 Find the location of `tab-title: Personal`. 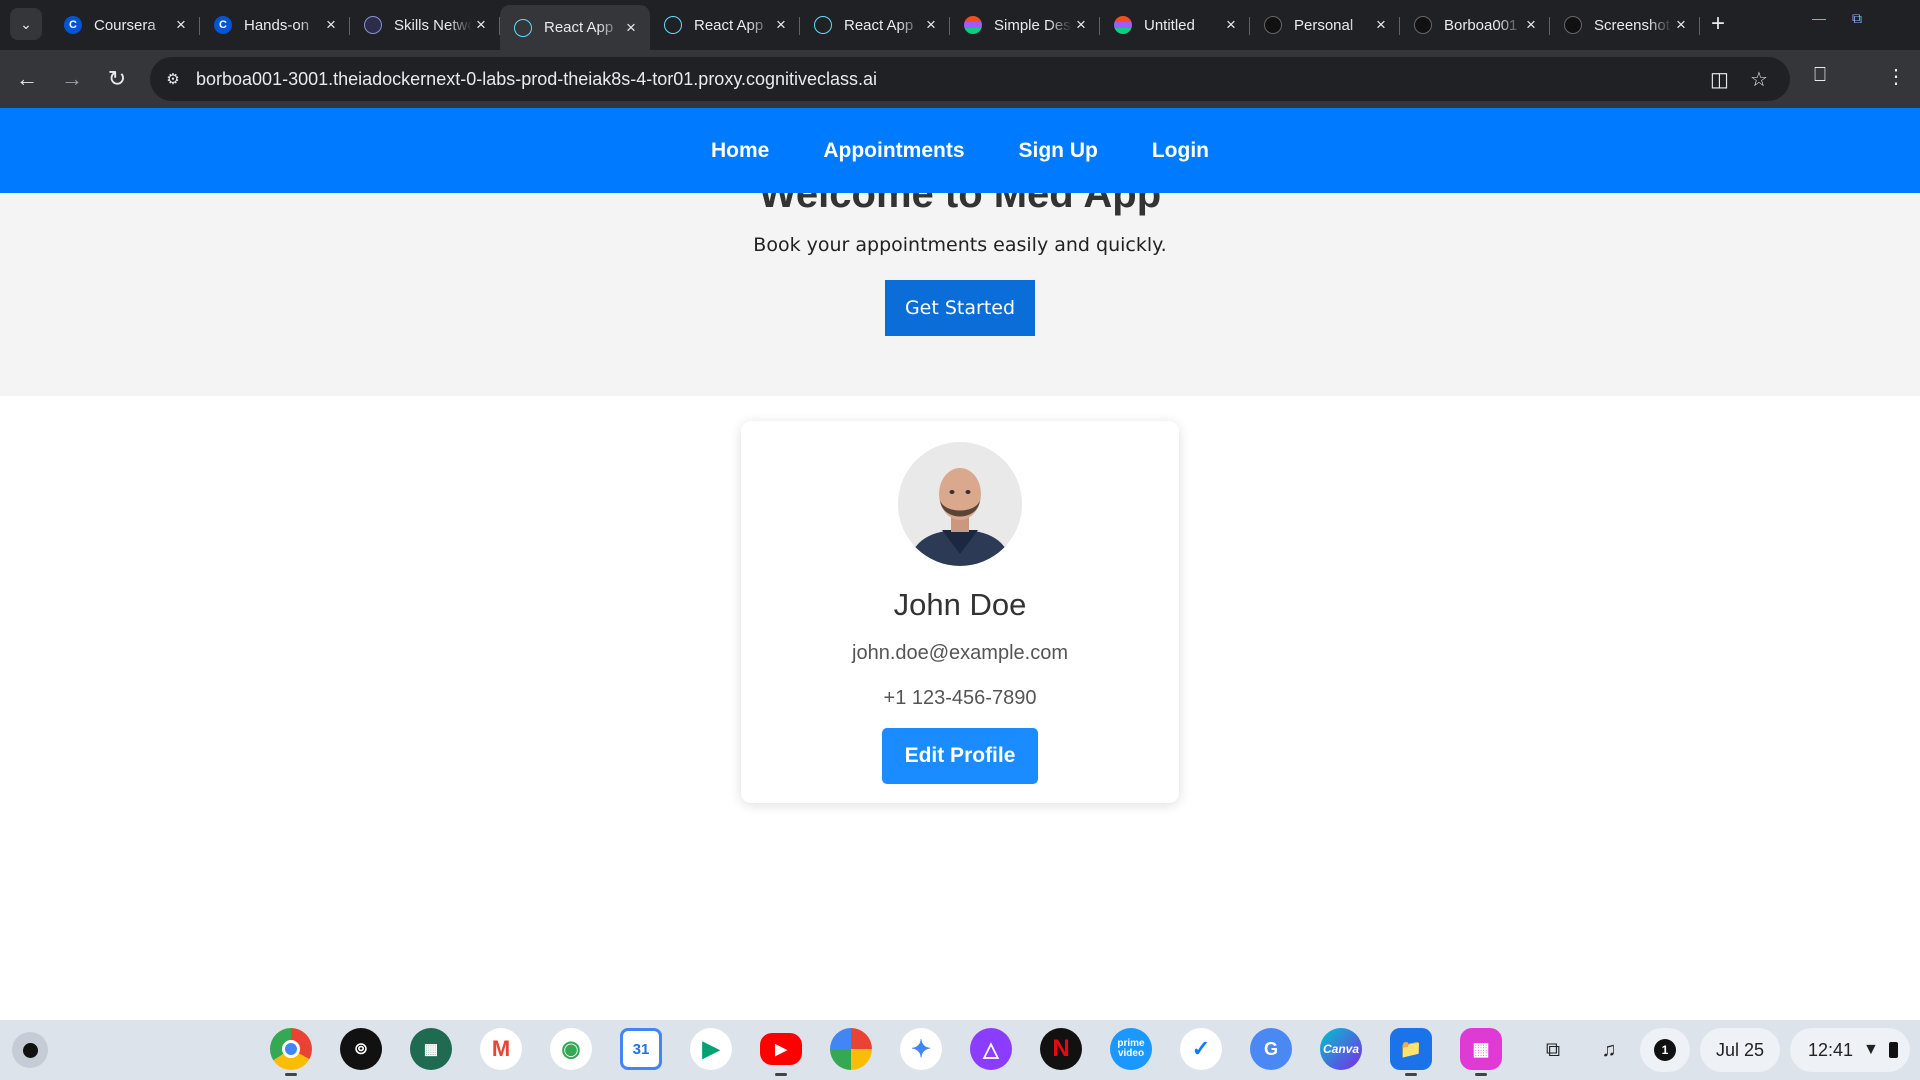

tab-title: Personal is located at coordinates (1324, 25).